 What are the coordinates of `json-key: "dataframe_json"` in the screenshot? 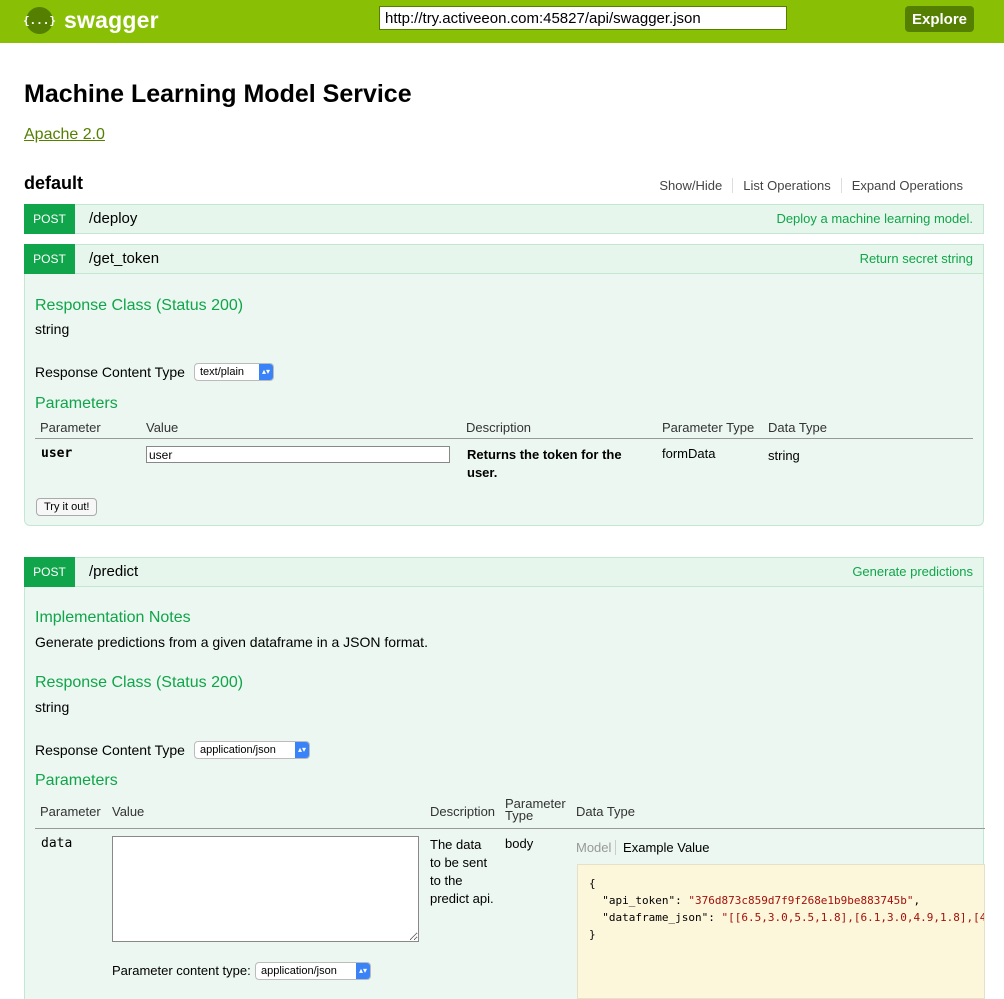 It's located at (655, 917).